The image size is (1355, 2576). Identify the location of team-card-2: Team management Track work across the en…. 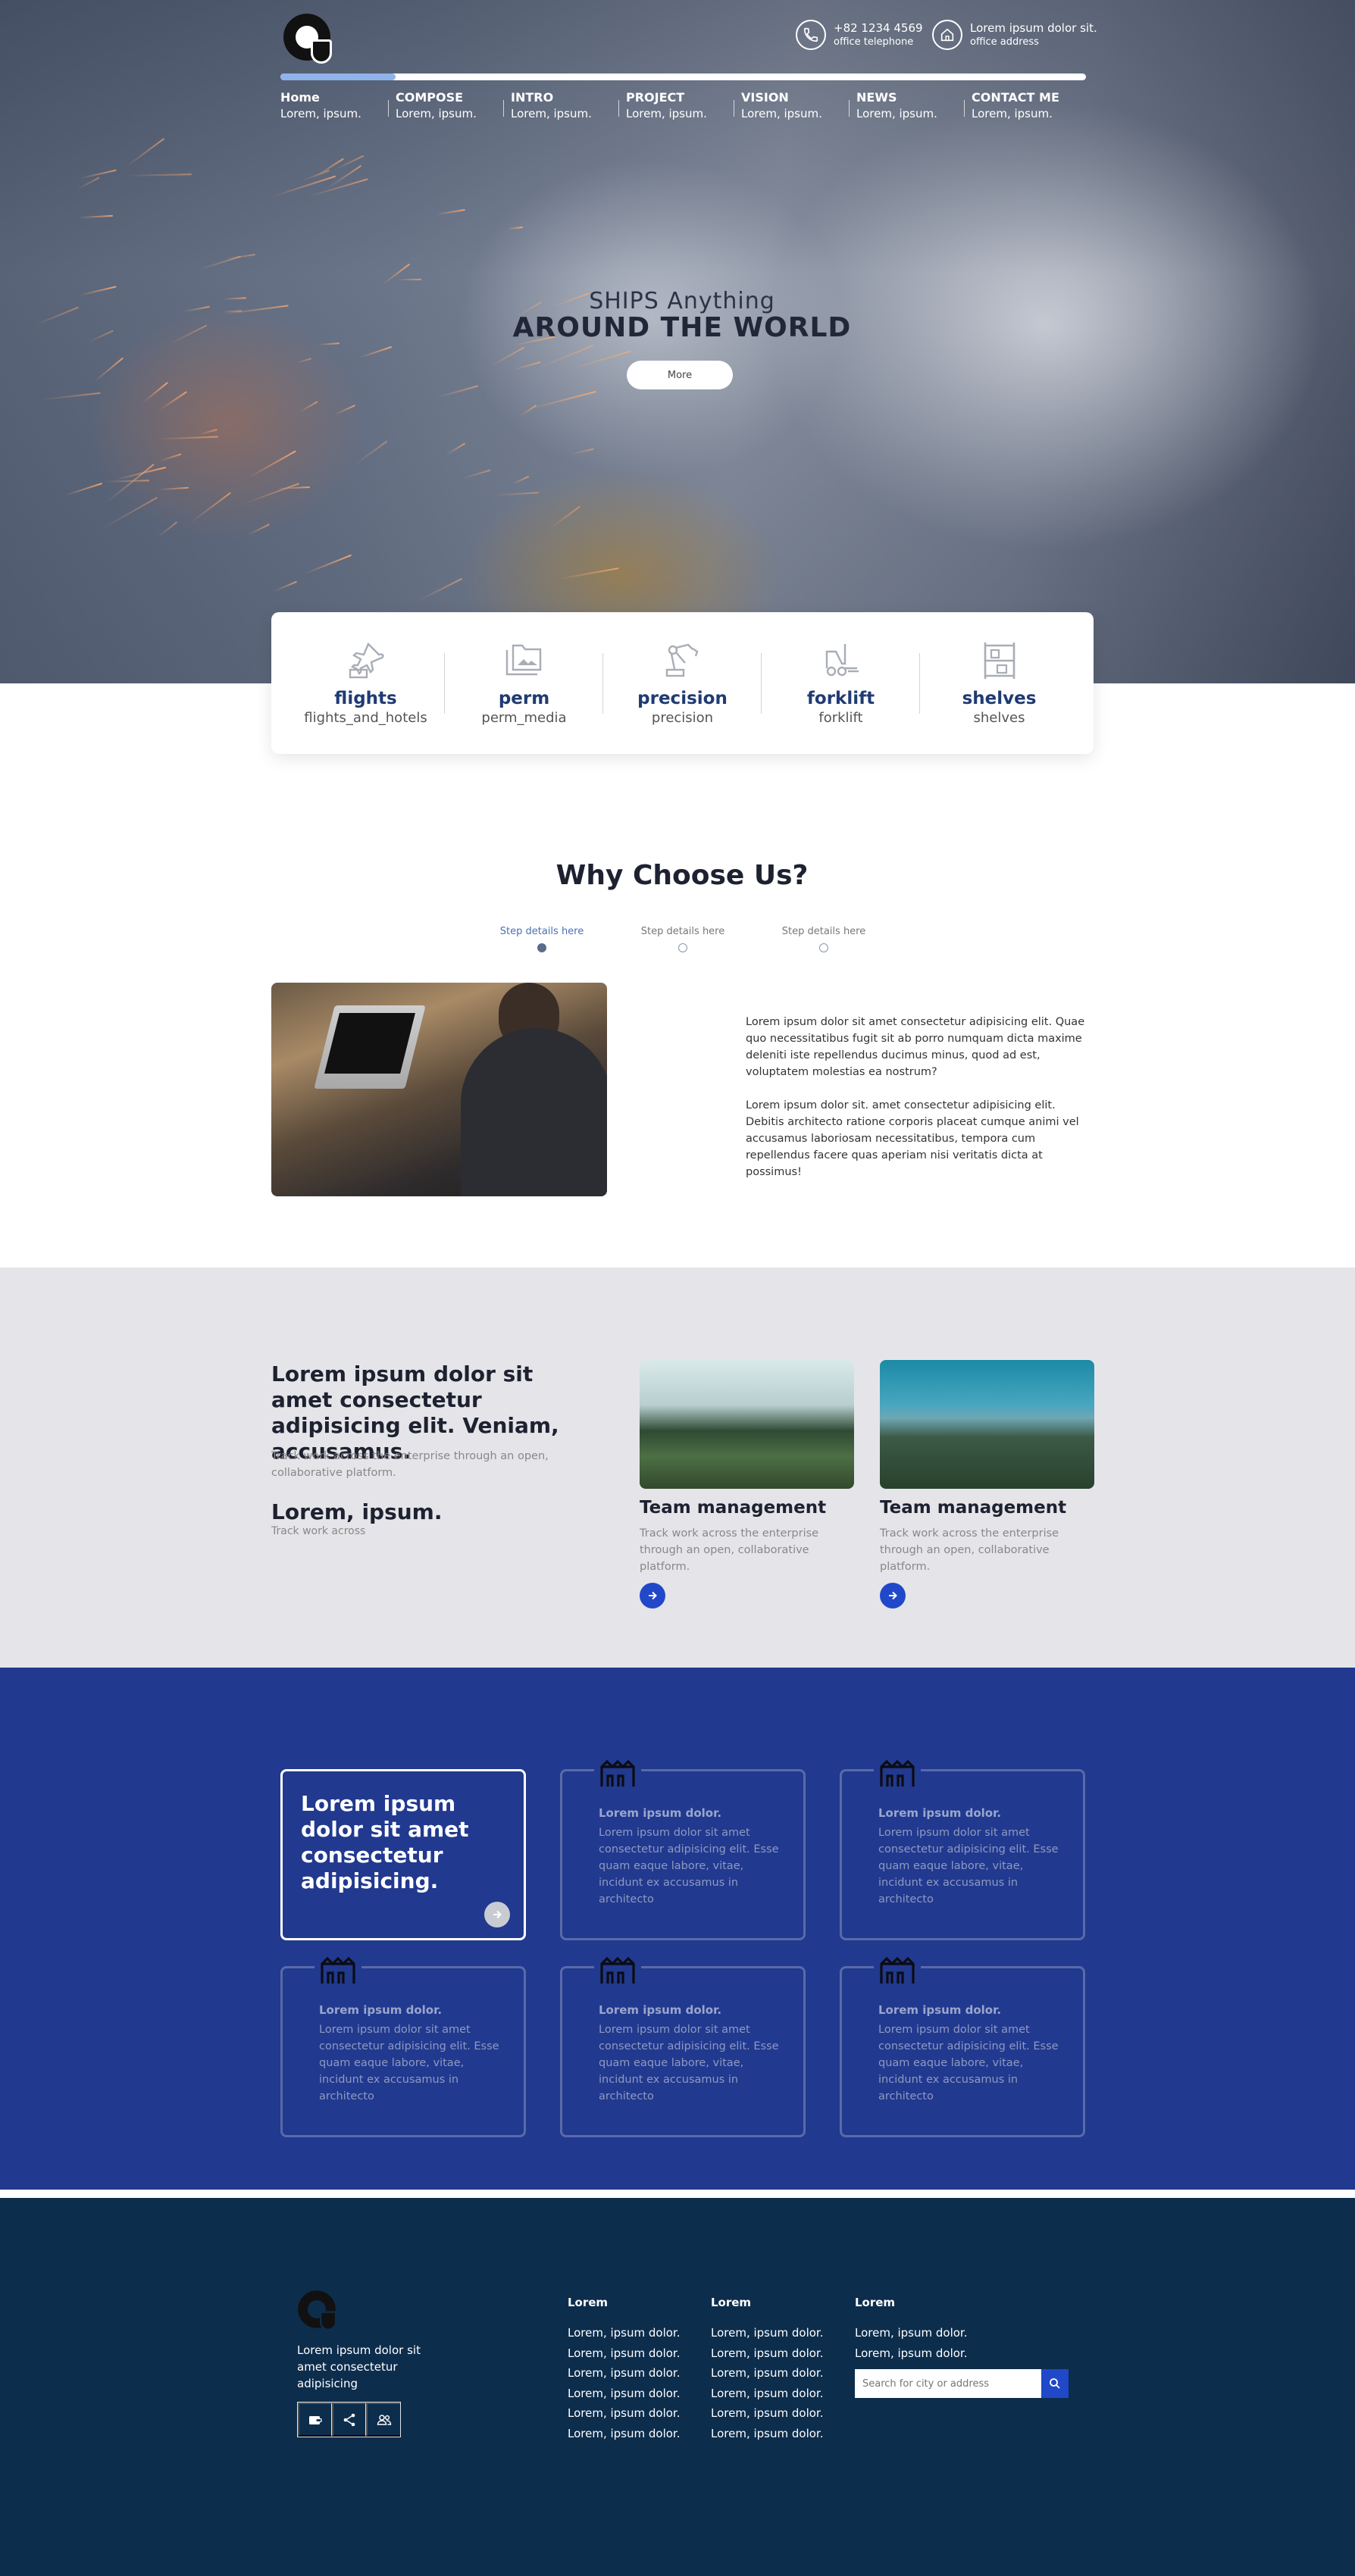
(987, 1484).